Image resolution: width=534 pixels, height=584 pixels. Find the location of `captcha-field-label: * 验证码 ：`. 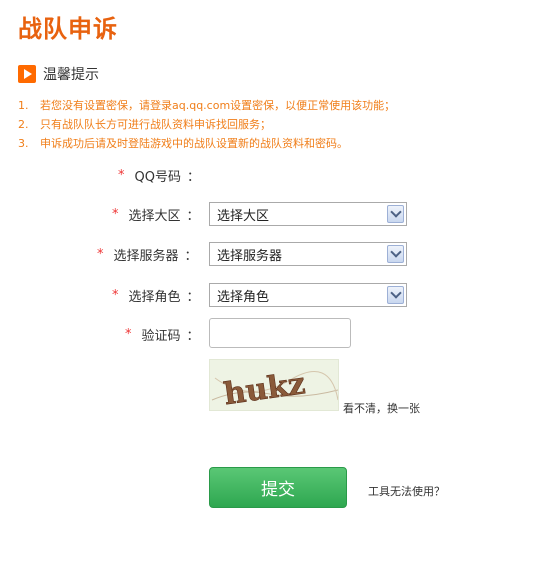

captcha-field-label: * 验证码 ： is located at coordinates (162, 335).